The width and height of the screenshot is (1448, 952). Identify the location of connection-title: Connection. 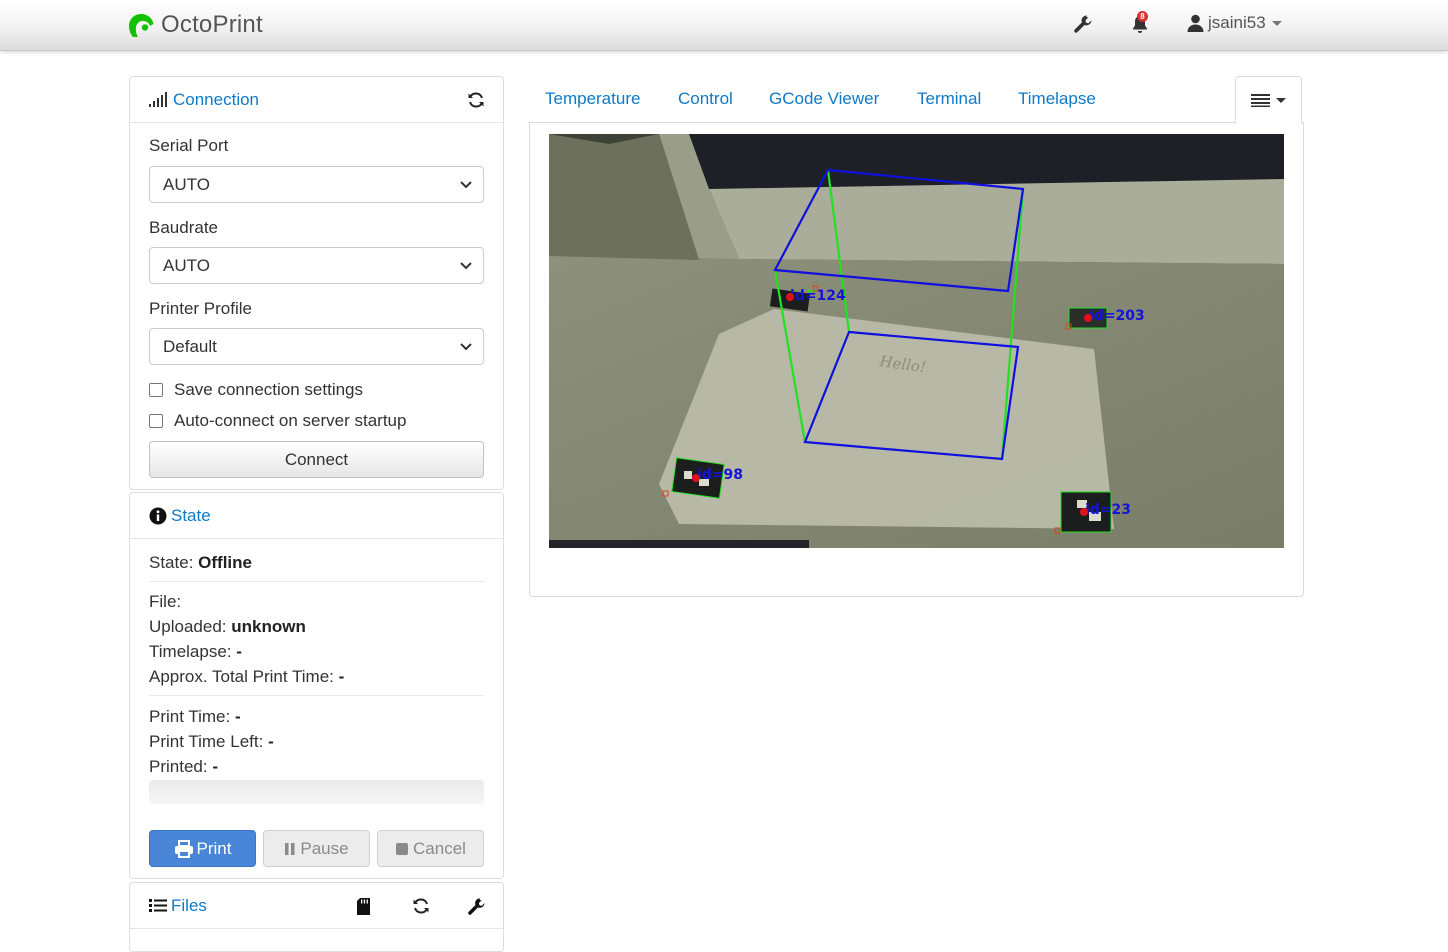
(216, 99).